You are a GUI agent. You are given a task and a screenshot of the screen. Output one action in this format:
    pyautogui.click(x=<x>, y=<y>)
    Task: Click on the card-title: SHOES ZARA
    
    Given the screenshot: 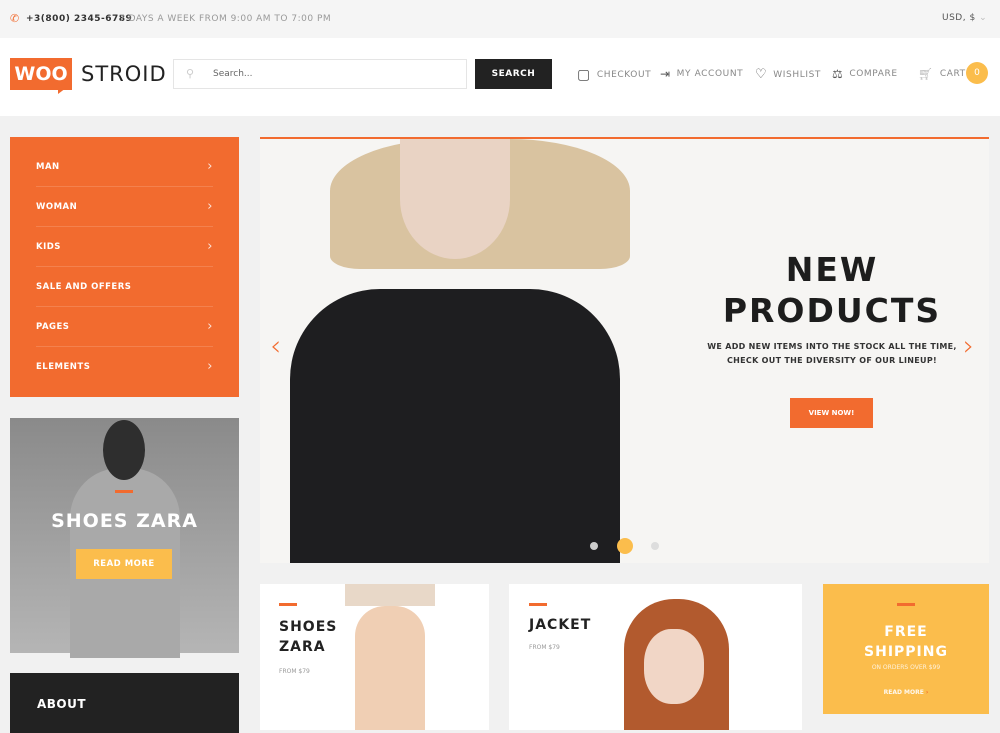 What is the action you would take?
    pyautogui.click(x=308, y=637)
    